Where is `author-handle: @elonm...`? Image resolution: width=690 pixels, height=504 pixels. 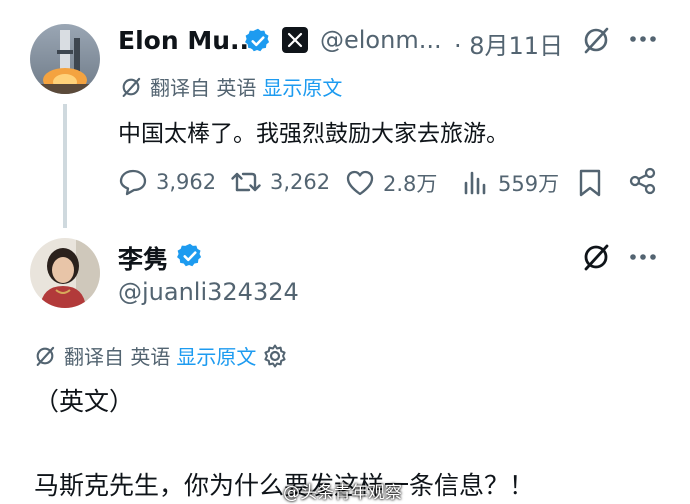
author-handle: @elonm... is located at coordinates (381, 40).